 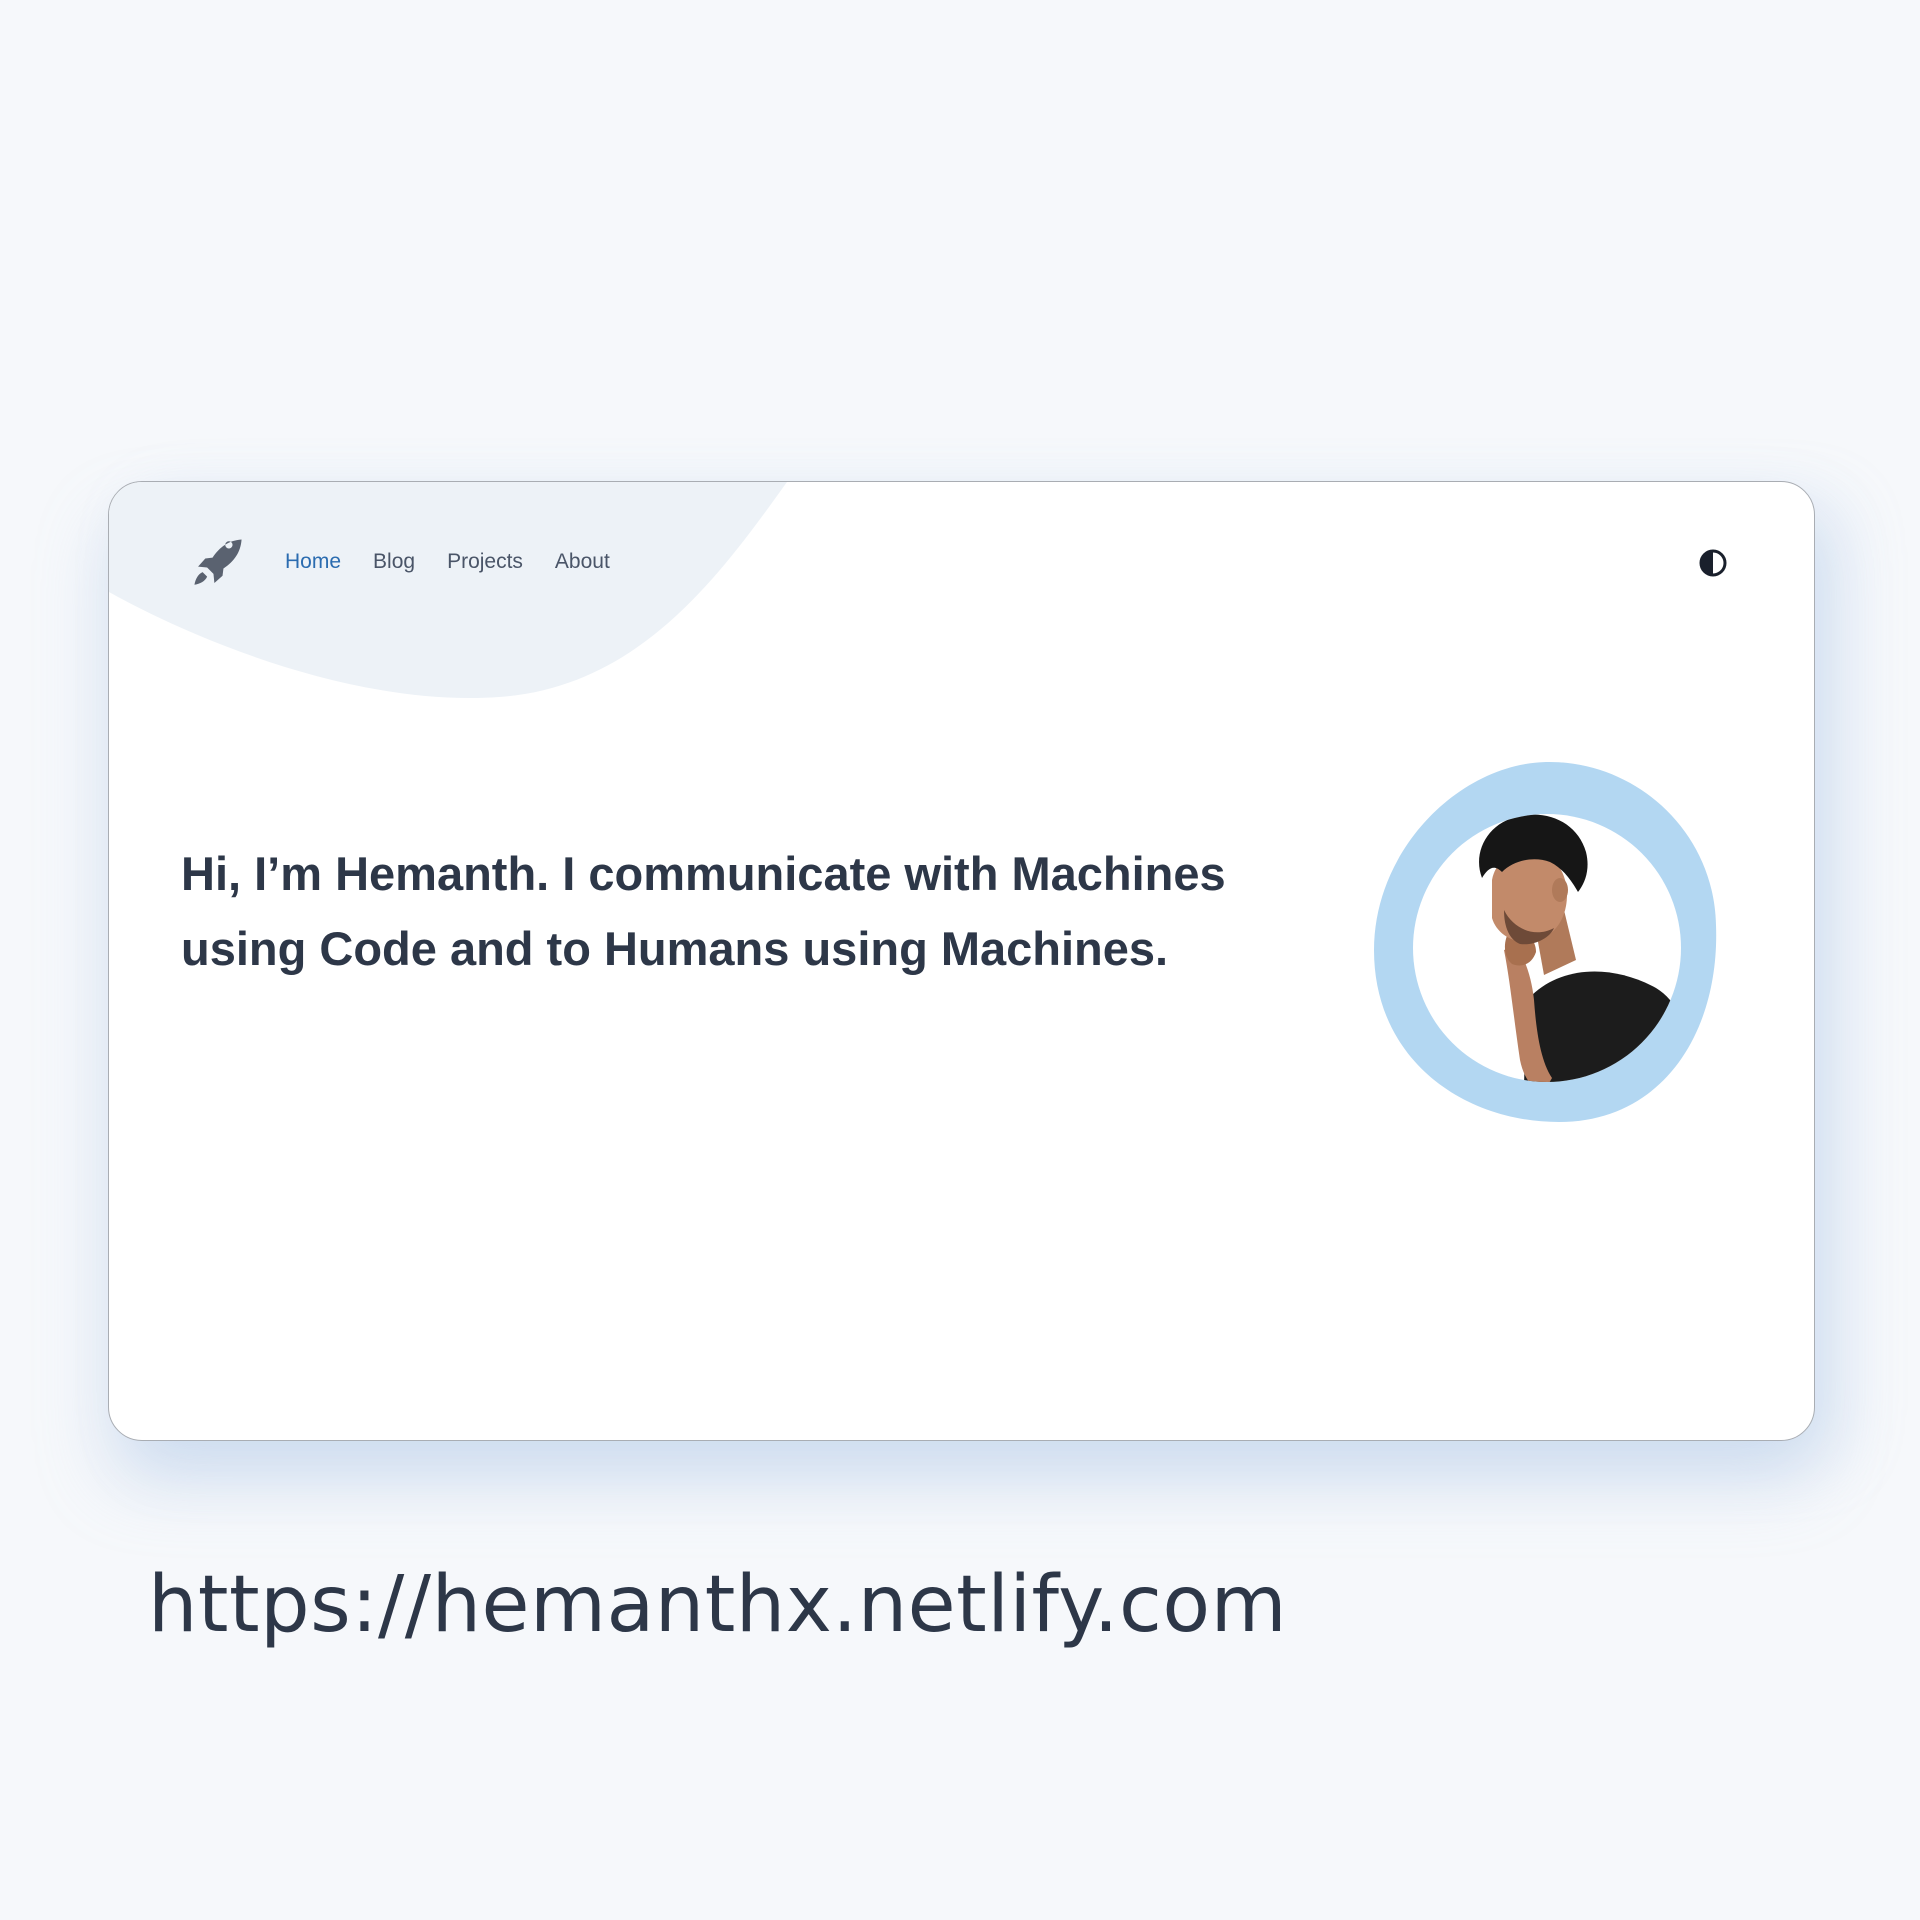 What do you see at coordinates (313, 562) in the screenshot?
I see `nav-home-link: Home` at bounding box center [313, 562].